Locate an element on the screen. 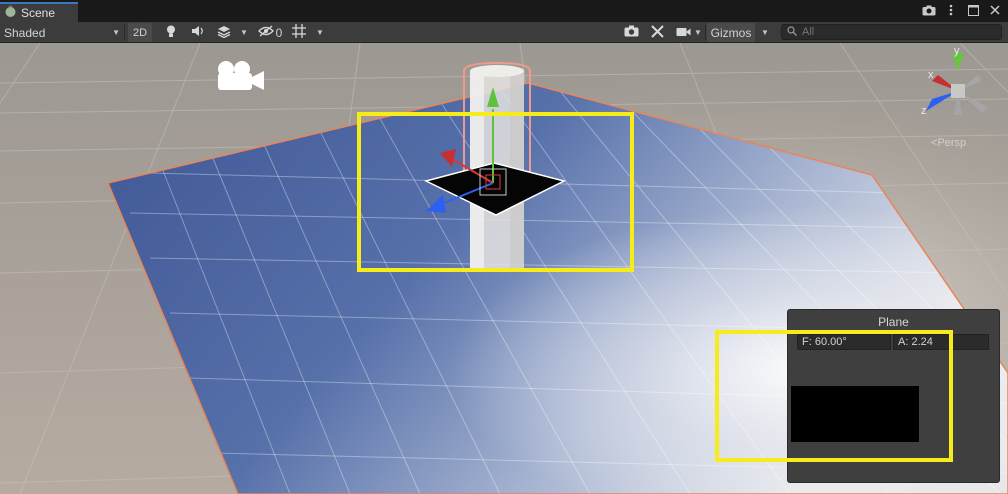 The height and width of the screenshot is (494, 1008). effects-dropdown-button: ▼ is located at coordinates (244, 32).